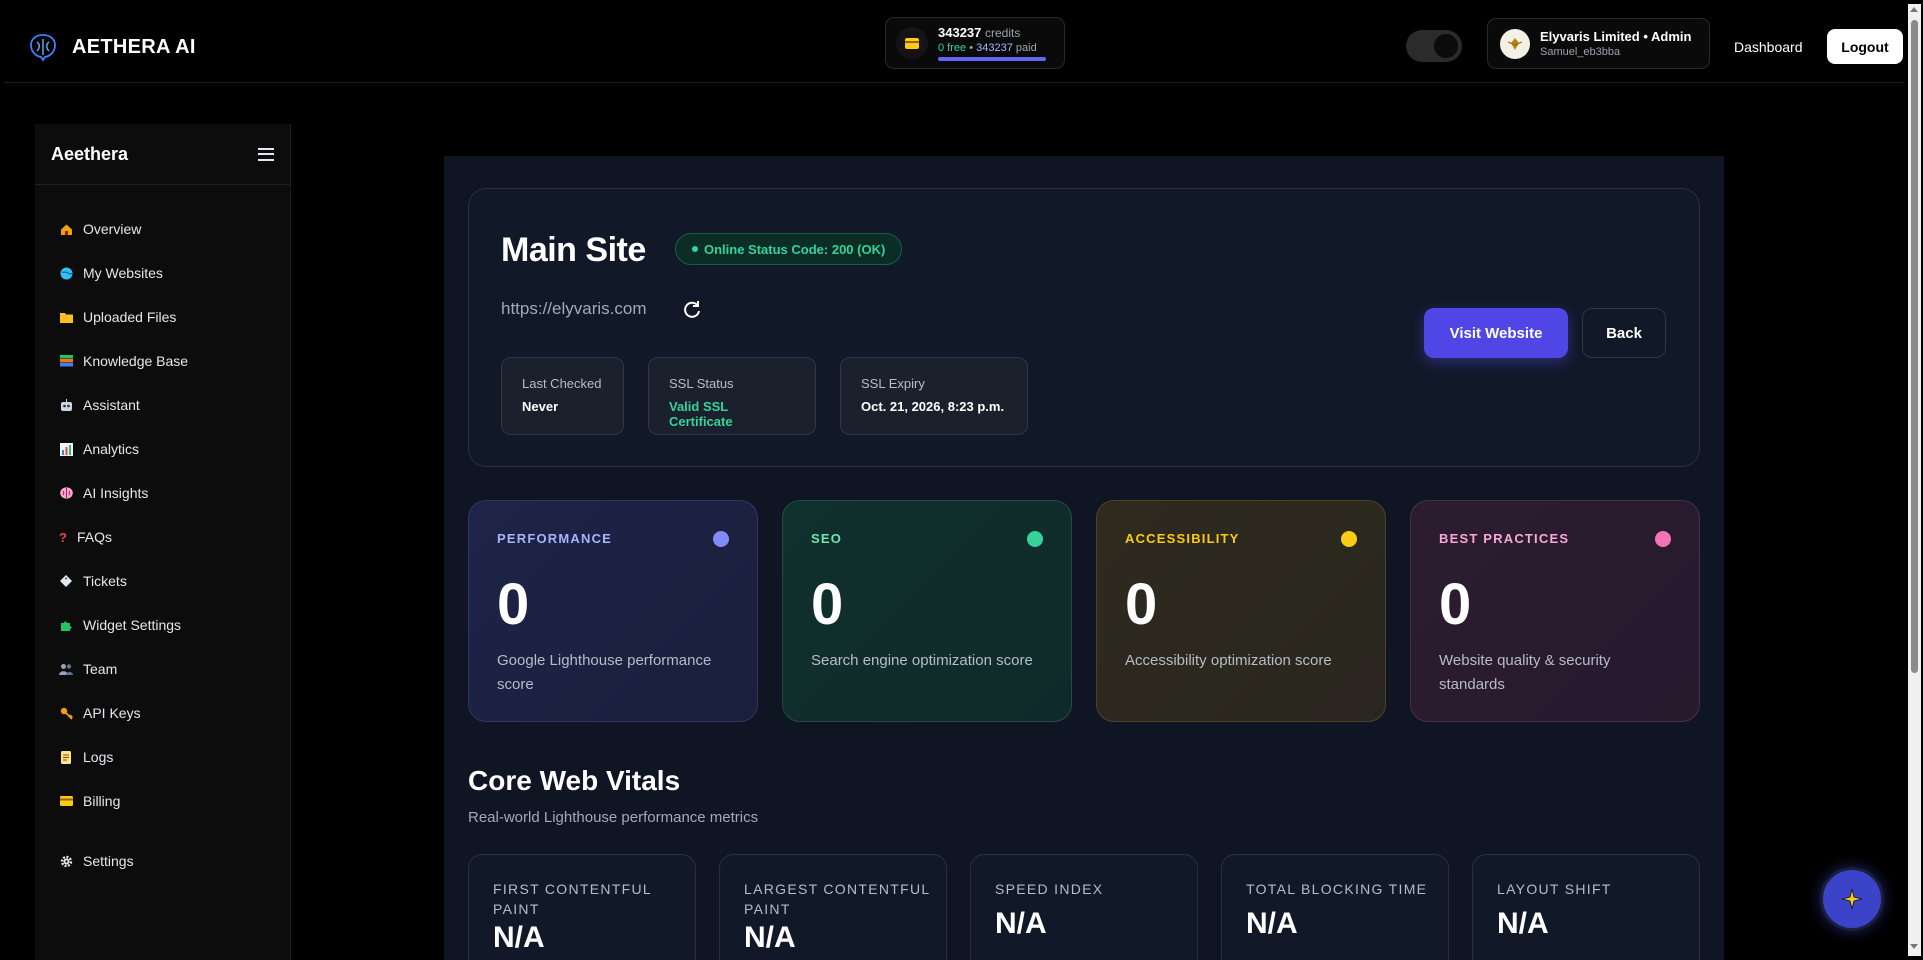  What do you see at coordinates (574, 780) in the screenshot?
I see `core-web-vitals-title: Core Web Vitals` at bounding box center [574, 780].